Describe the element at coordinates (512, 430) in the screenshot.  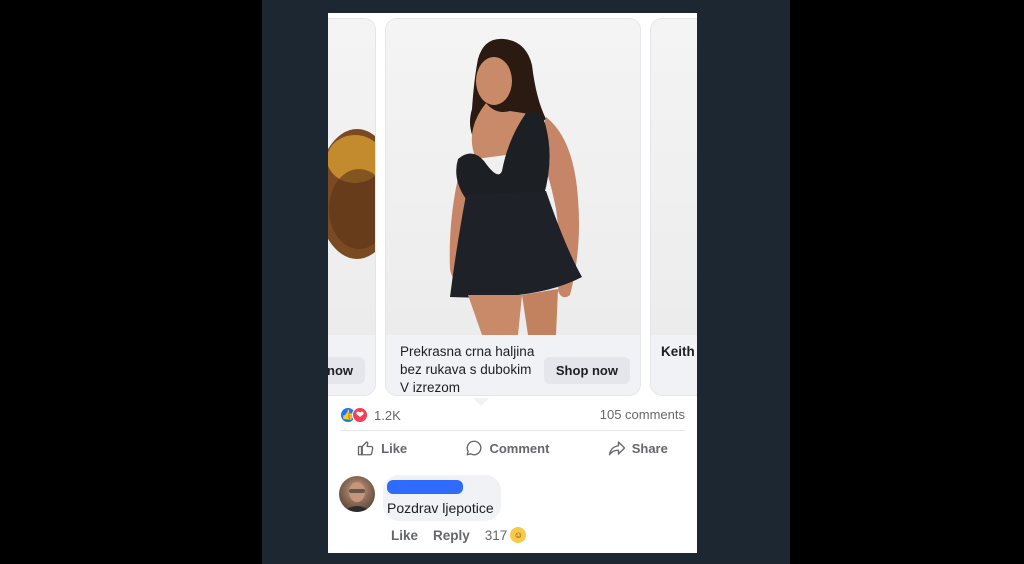
I see `divider` at that location.